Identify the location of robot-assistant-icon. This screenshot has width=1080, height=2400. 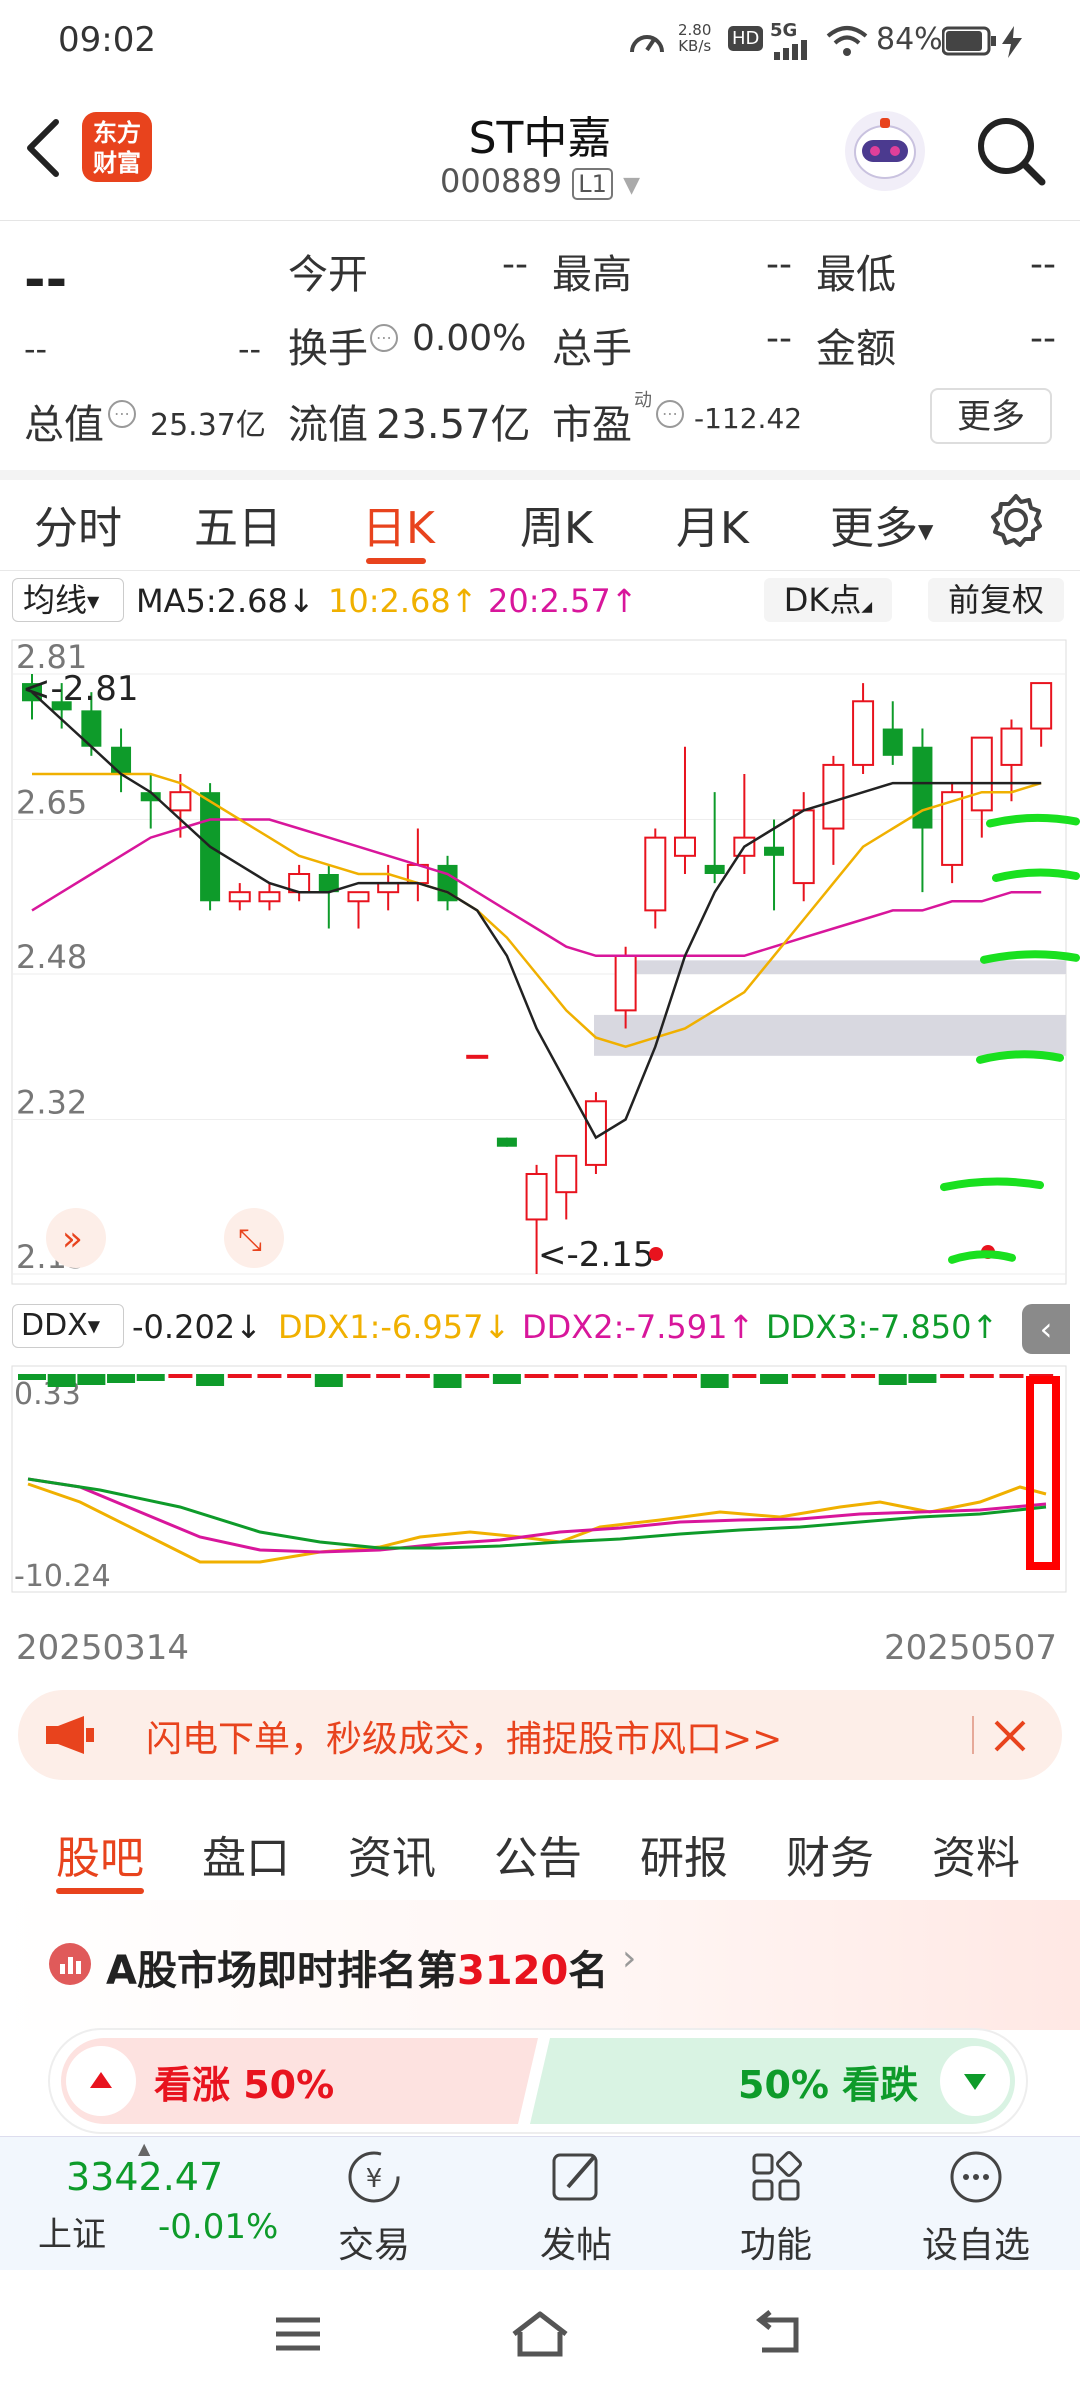
(885, 151).